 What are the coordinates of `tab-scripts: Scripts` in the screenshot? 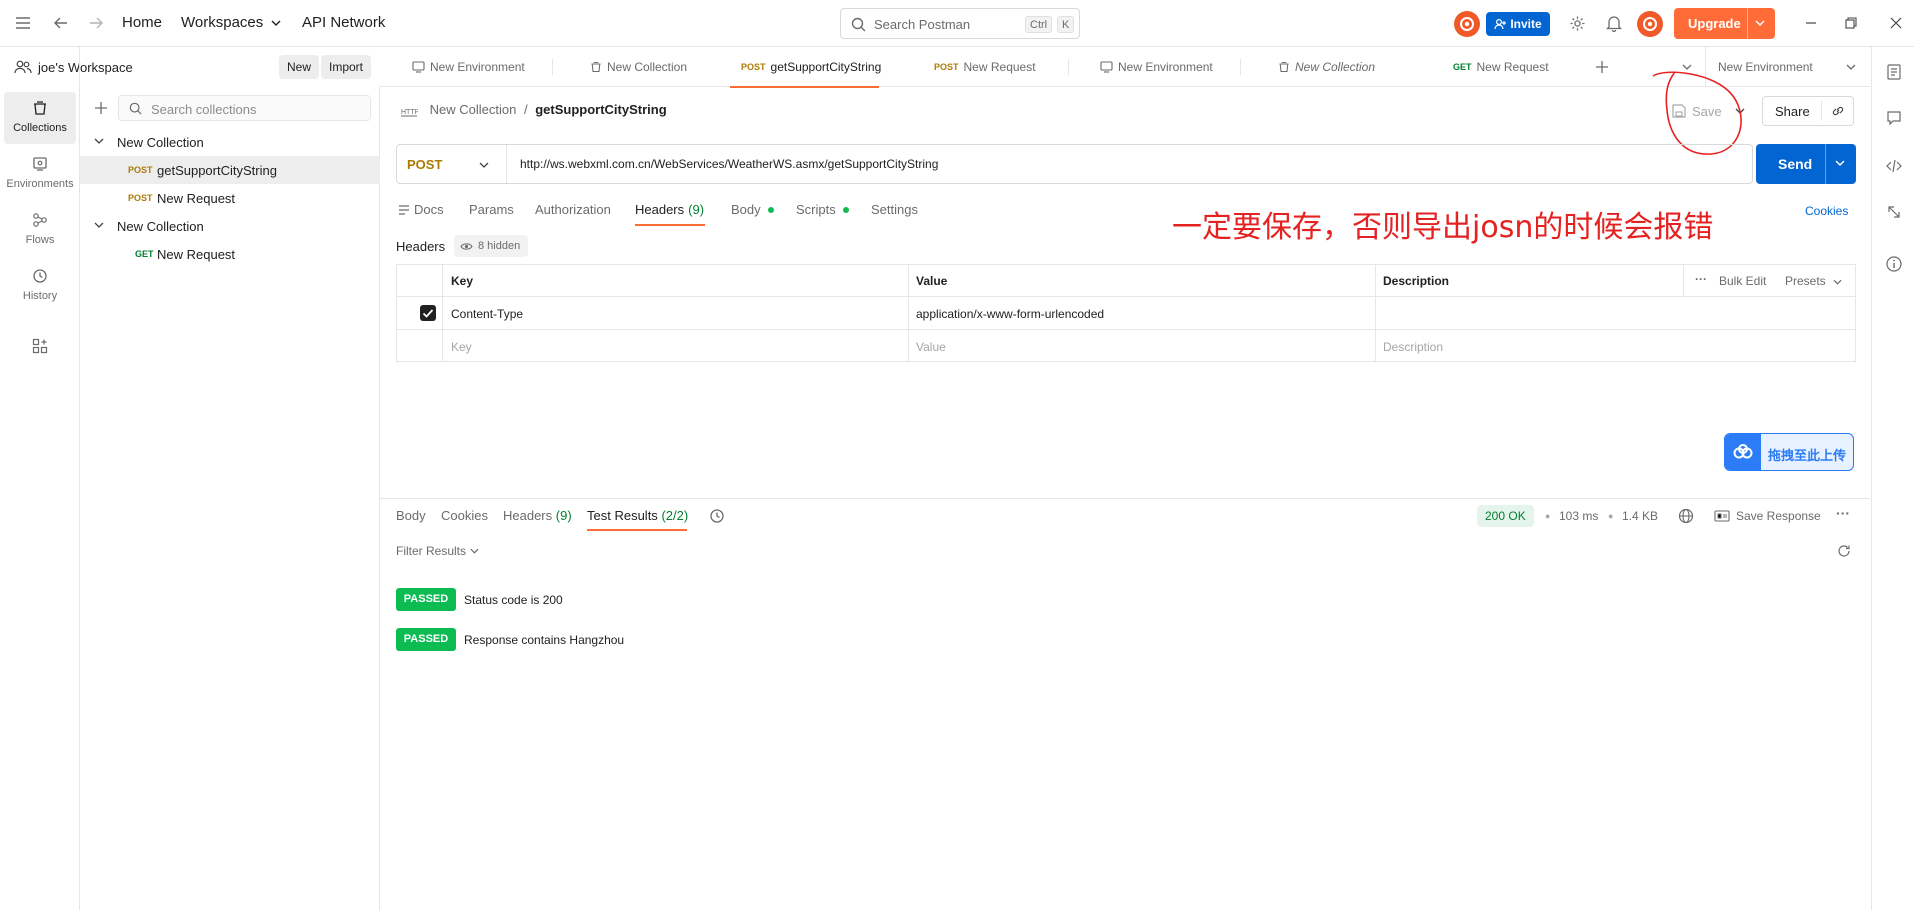 It's located at (822, 209).